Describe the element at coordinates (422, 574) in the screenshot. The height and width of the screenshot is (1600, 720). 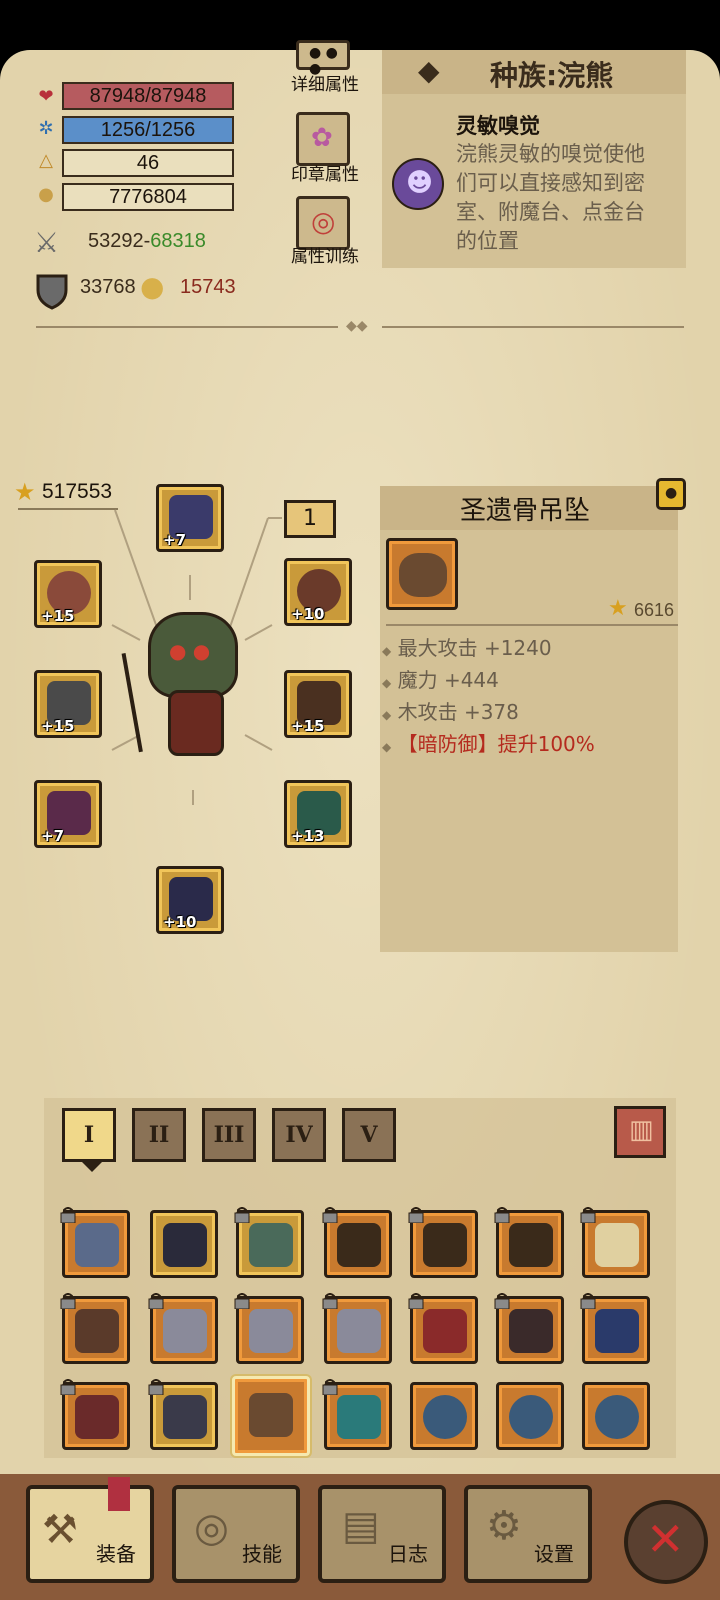
I see `selected-item-icon` at that location.